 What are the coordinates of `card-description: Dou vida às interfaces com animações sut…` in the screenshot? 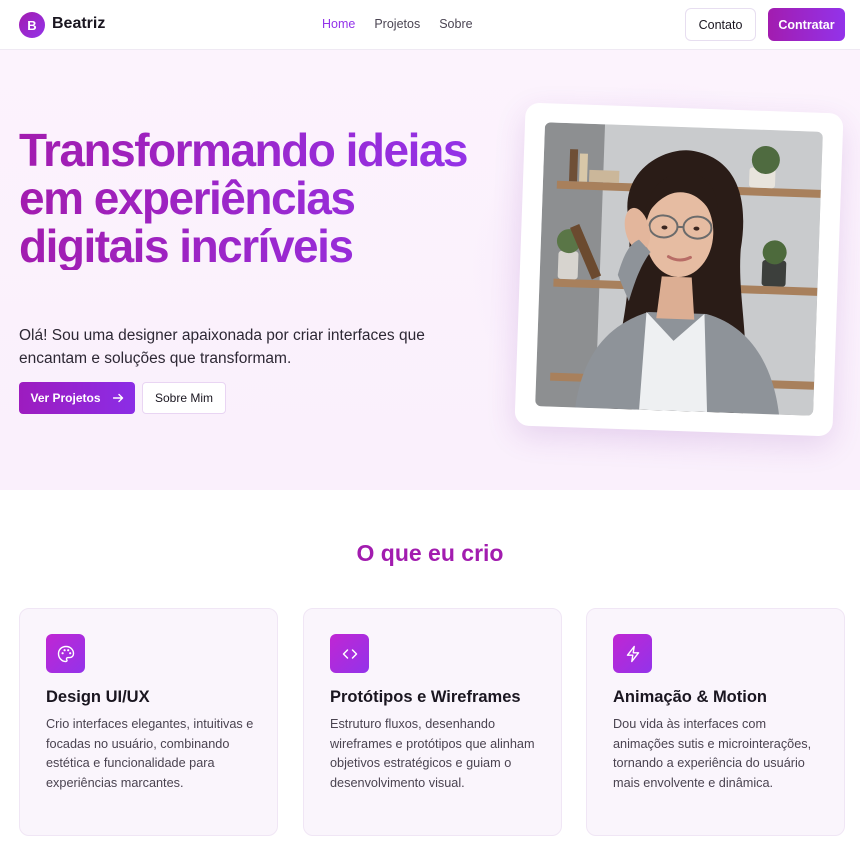 It's located at (712, 753).